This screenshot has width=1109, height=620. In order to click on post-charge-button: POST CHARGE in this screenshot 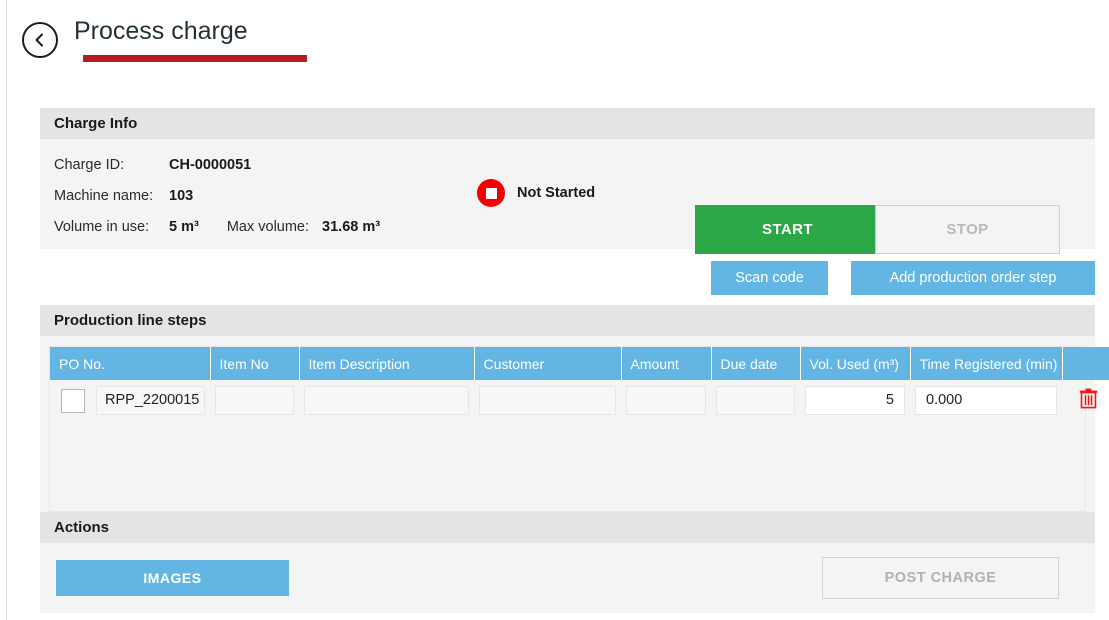, I will do `click(940, 578)`.